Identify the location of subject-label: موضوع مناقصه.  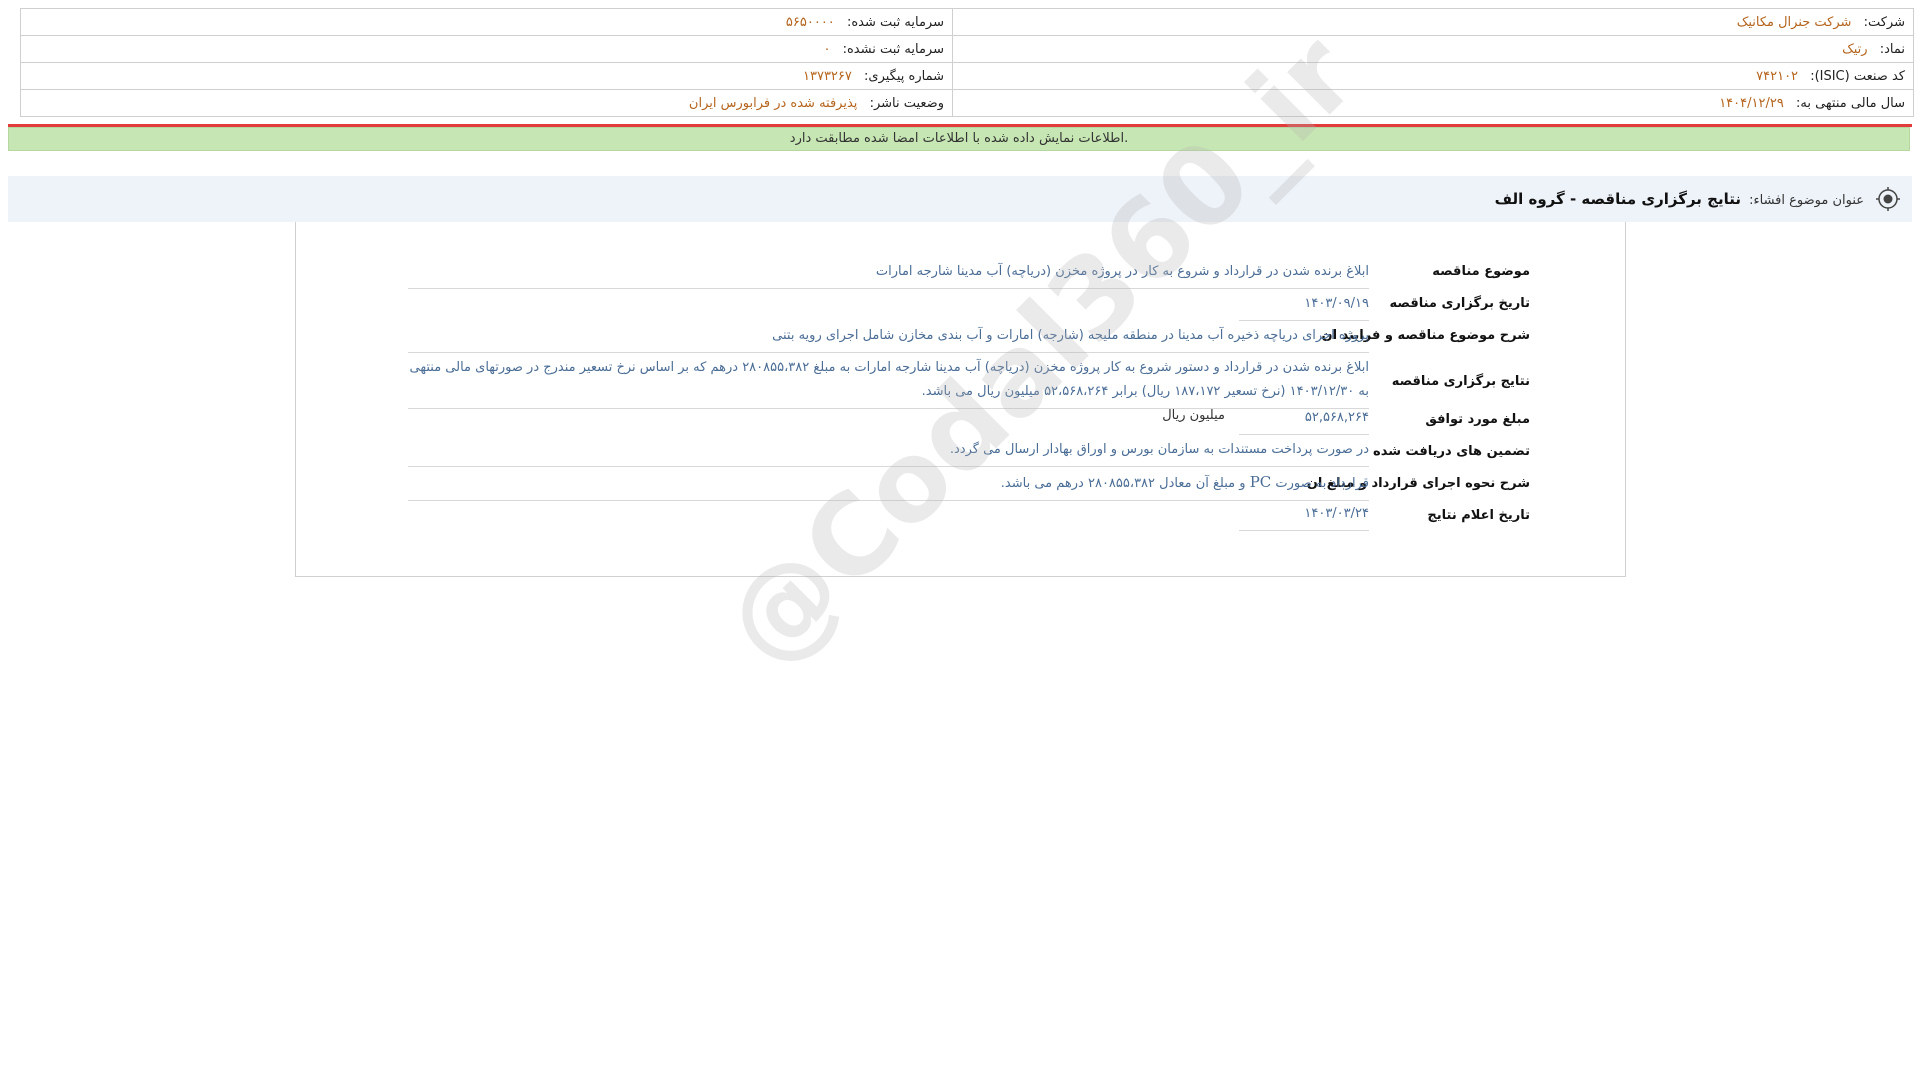
(1481, 271).